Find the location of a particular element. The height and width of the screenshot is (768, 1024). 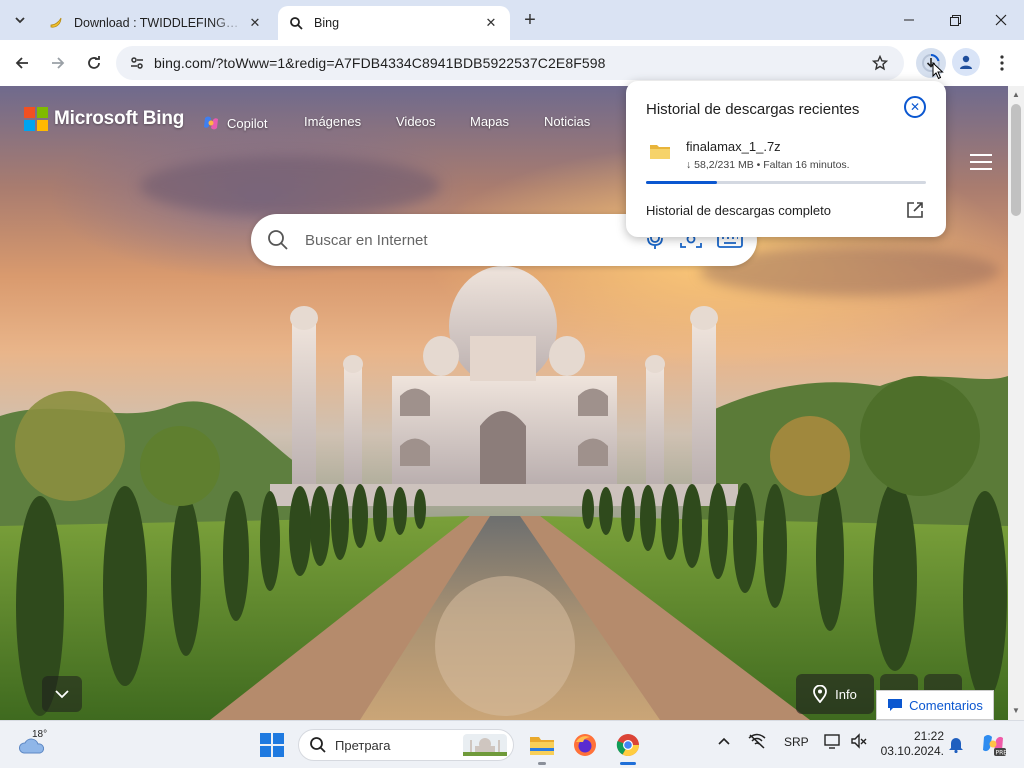

clock-time: 21:22 is located at coordinates (928, 736).